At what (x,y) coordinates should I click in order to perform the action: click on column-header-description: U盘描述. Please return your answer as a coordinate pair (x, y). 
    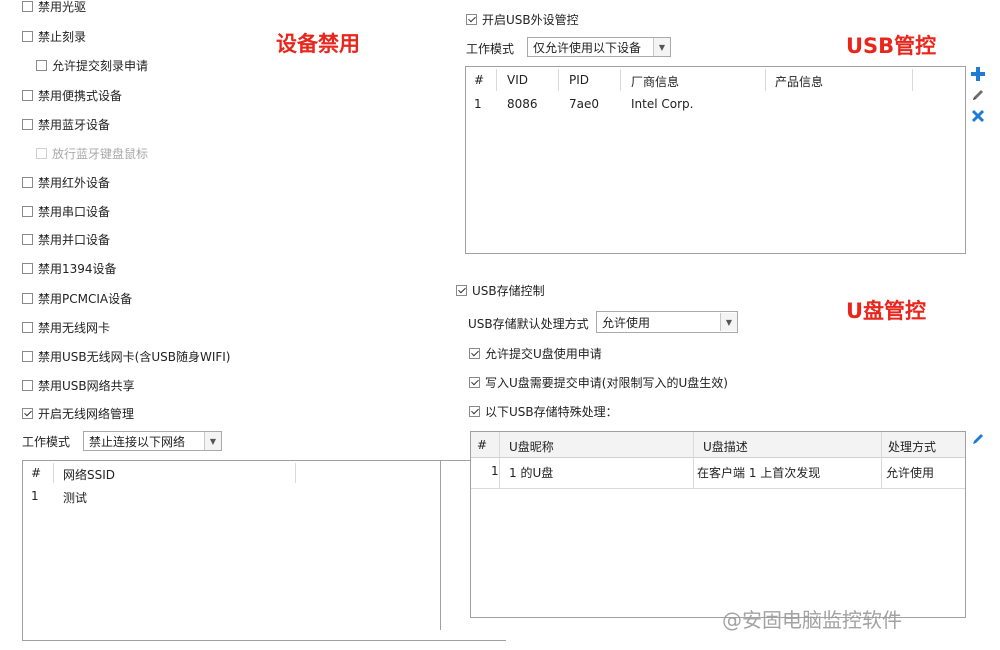
    Looking at the image, I should click on (725, 447).